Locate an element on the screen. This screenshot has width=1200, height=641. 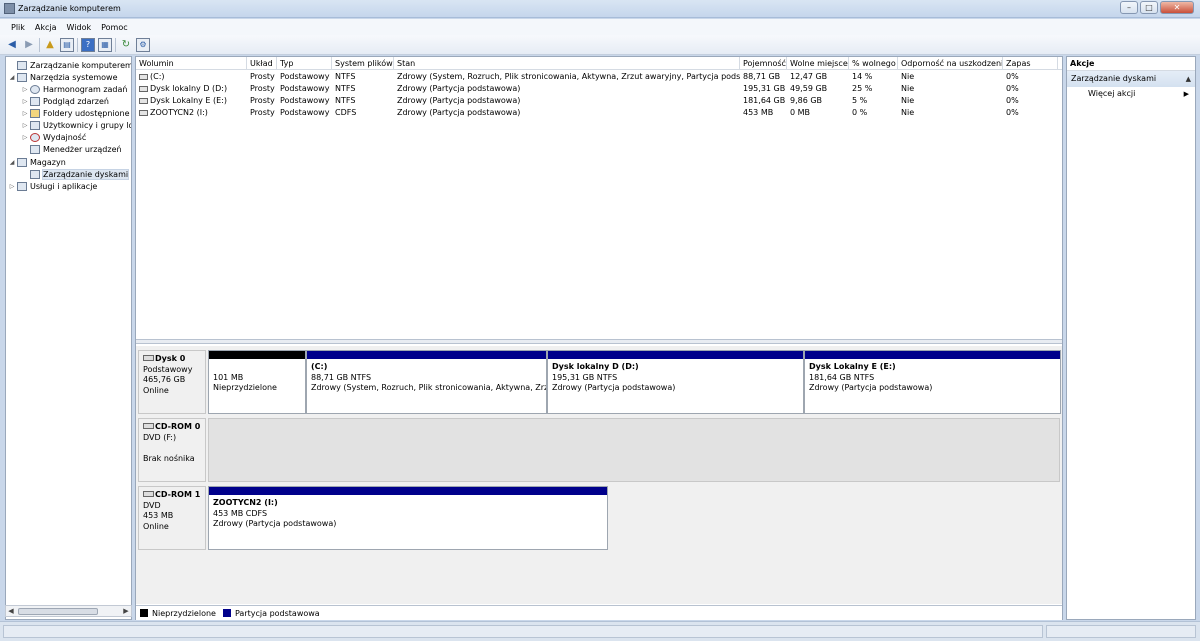
close-button: ✕ is located at coordinates (1177, 7).